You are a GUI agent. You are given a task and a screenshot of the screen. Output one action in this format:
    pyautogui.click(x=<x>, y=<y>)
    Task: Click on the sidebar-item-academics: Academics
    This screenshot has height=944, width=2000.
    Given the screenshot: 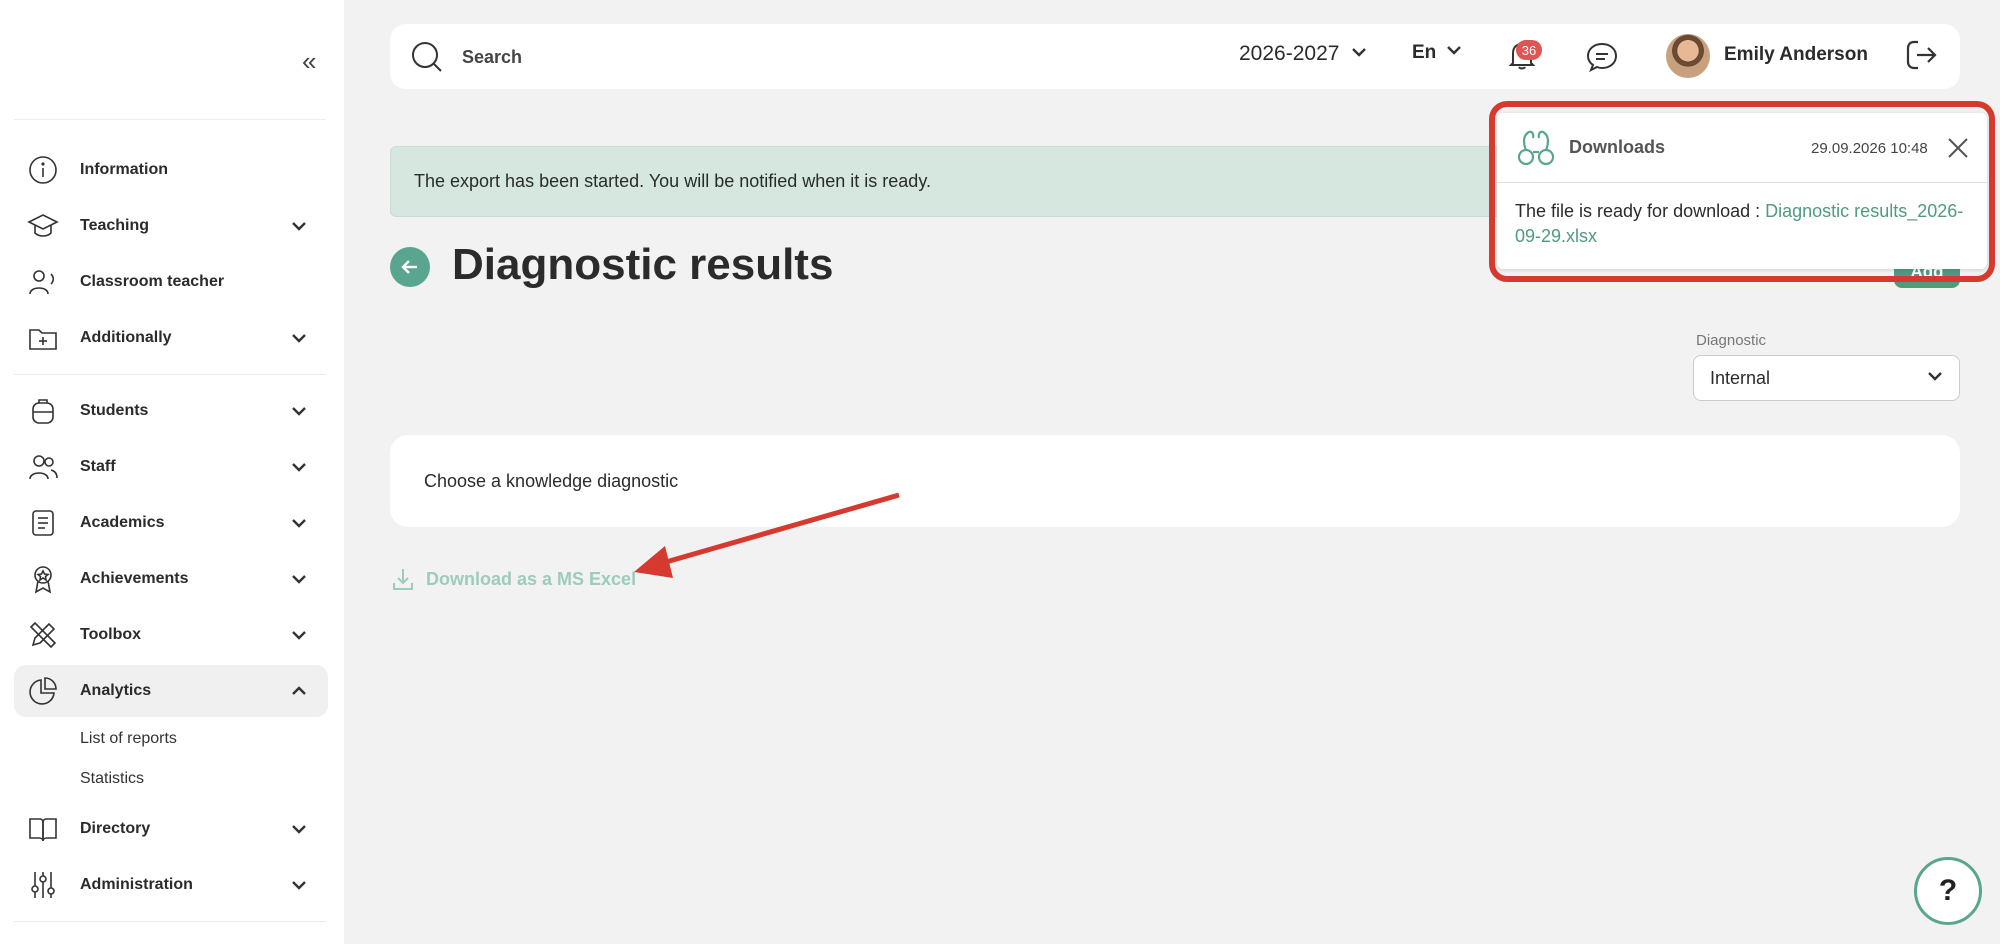 What is the action you would take?
    pyautogui.click(x=171, y=523)
    